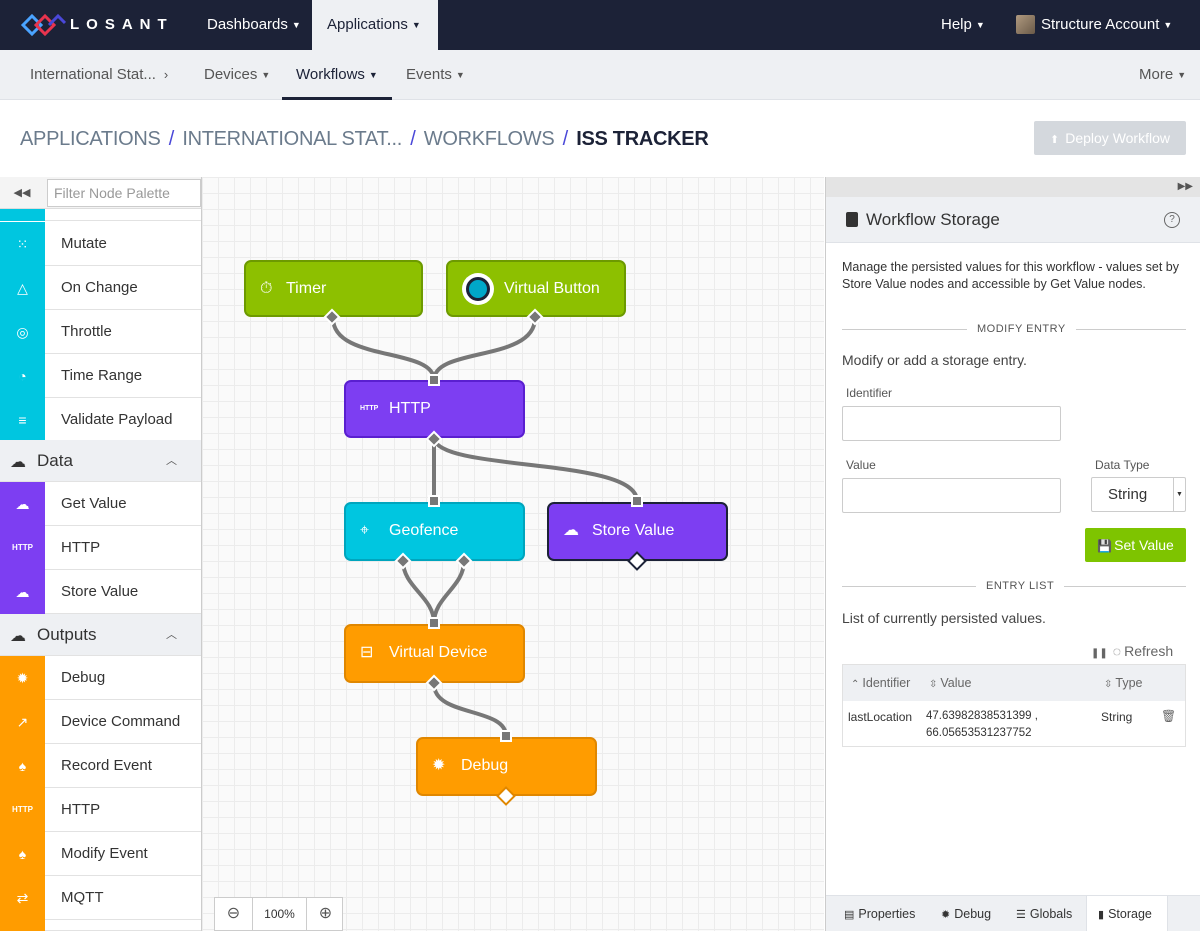 This screenshot has width=1200, height=931. I want to click on port-debug-out, so click(506, 796).